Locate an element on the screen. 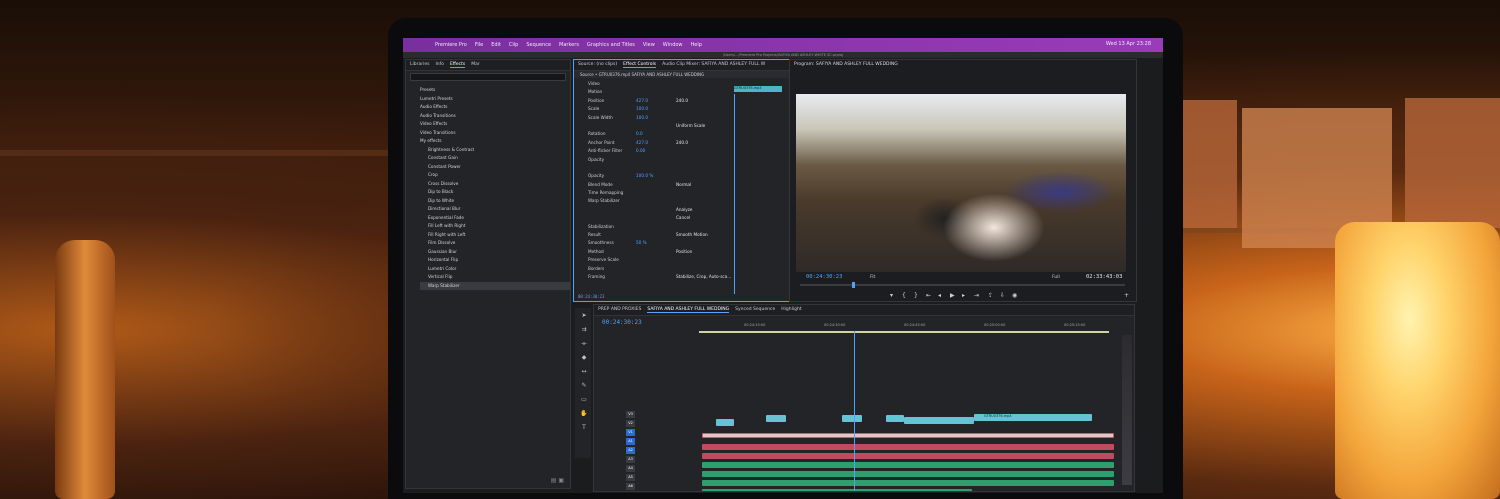  track-header-label: A2 is located at coordinates (630, 450).